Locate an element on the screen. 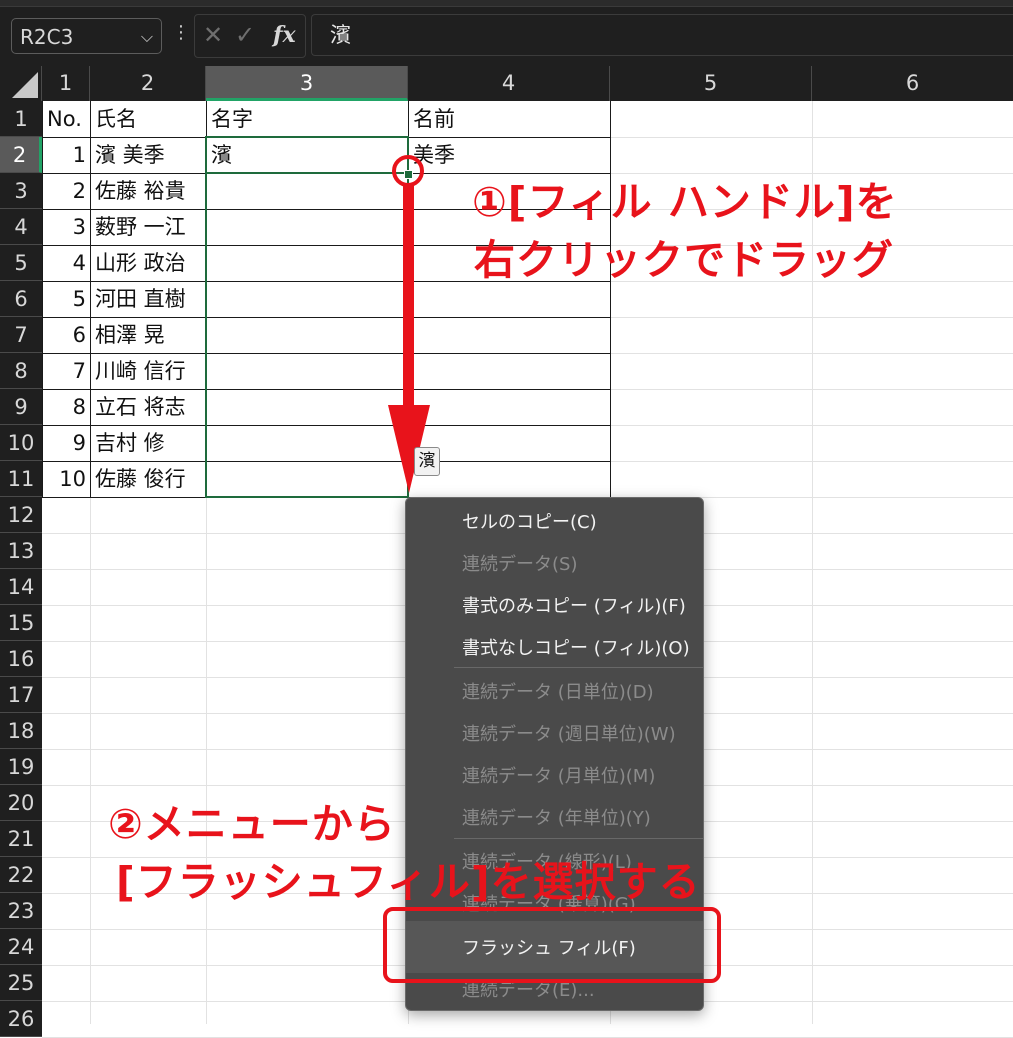 The image size is (1013, 1038). row-header-3: 3 is located at coordinates (21, 191).